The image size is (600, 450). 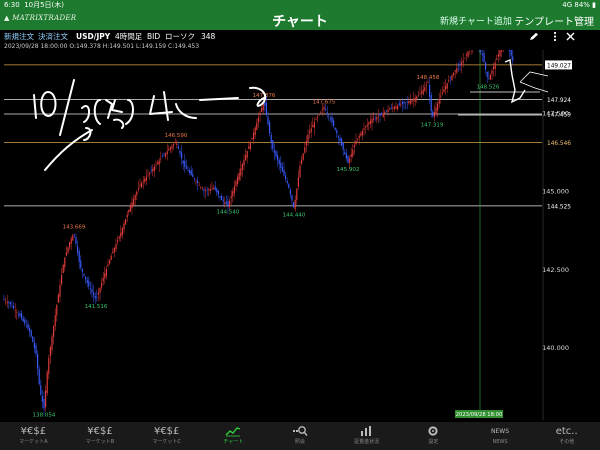 I want to click on y-tick-label: 145.000, so click(x=555, y=192).